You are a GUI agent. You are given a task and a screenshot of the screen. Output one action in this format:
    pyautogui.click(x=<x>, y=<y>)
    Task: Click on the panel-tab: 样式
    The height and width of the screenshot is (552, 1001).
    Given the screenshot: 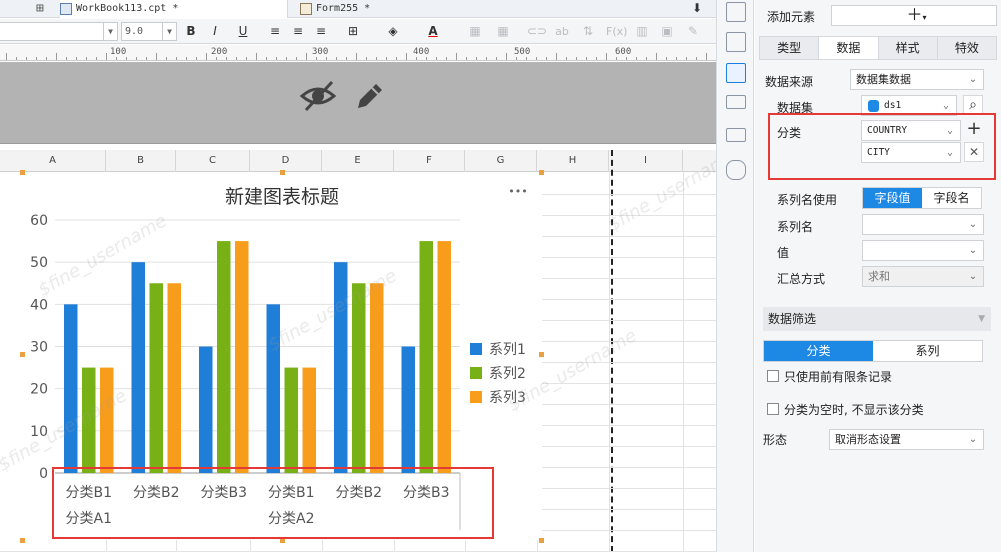 What is the action you would take?
    pyautogui.click(x=908, y=48)
    